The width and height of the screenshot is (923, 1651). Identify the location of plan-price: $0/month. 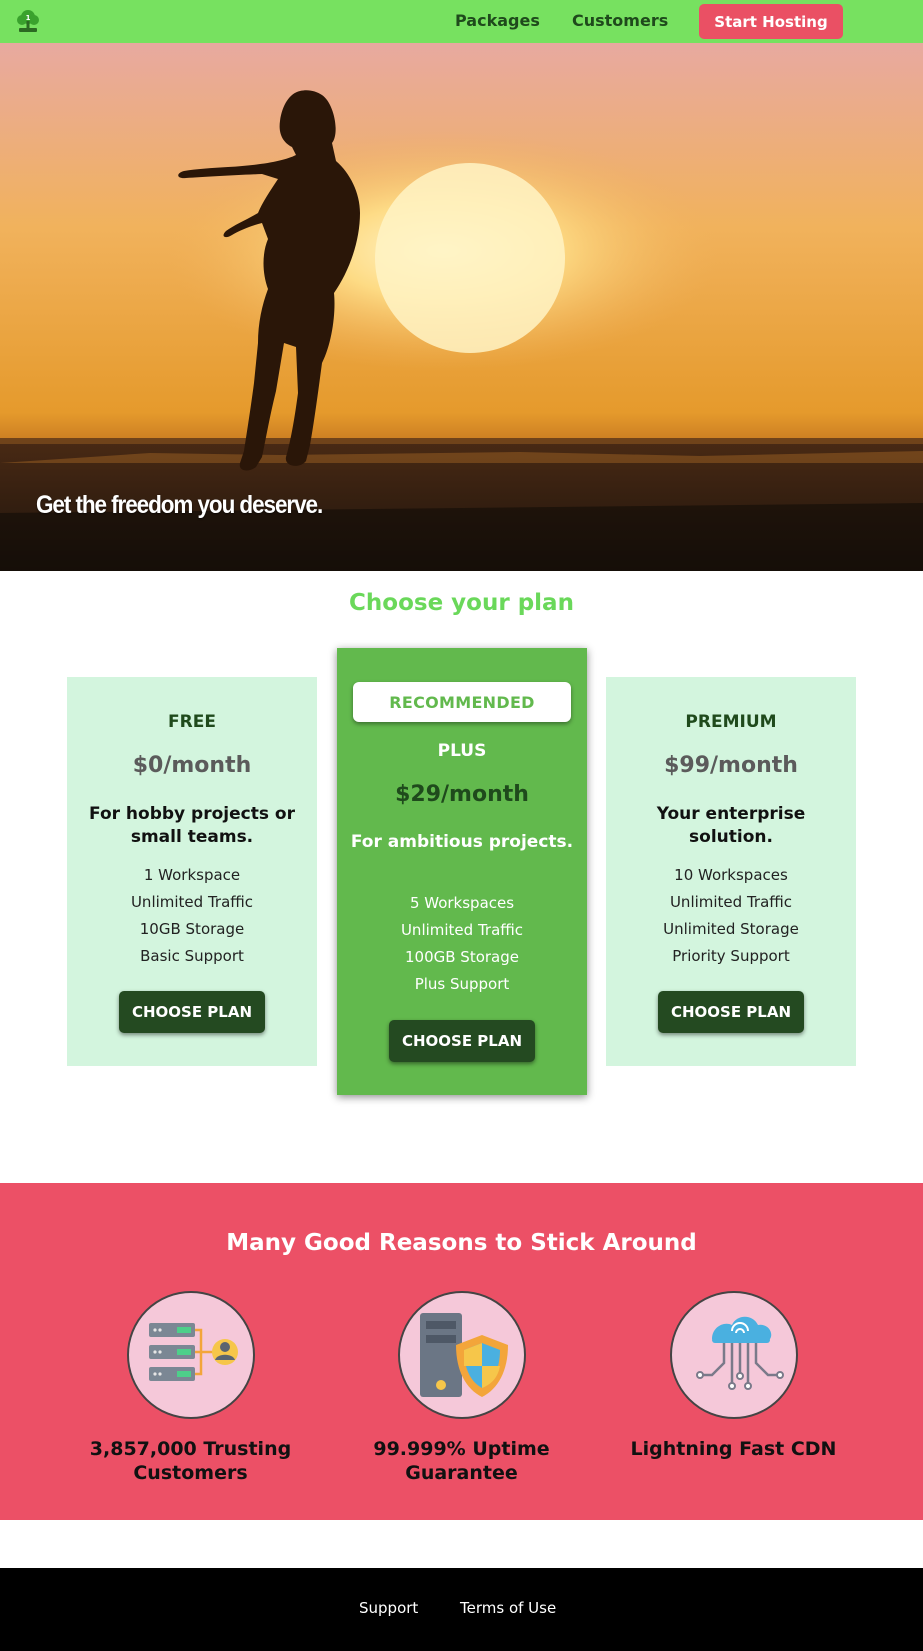
(192, 765).